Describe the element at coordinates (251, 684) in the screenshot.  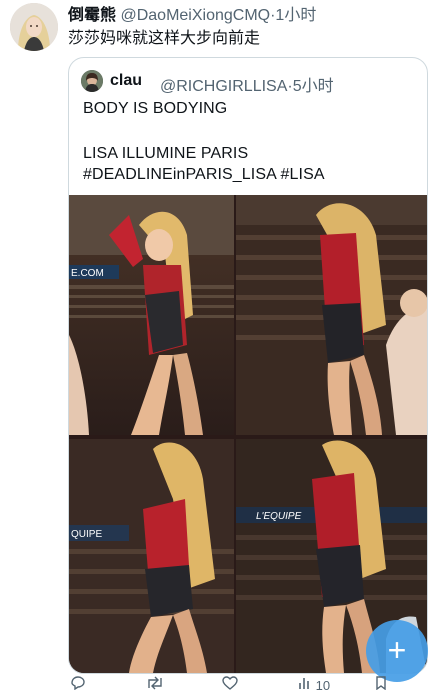
I see `tweet-action-bar: 10` at that location.